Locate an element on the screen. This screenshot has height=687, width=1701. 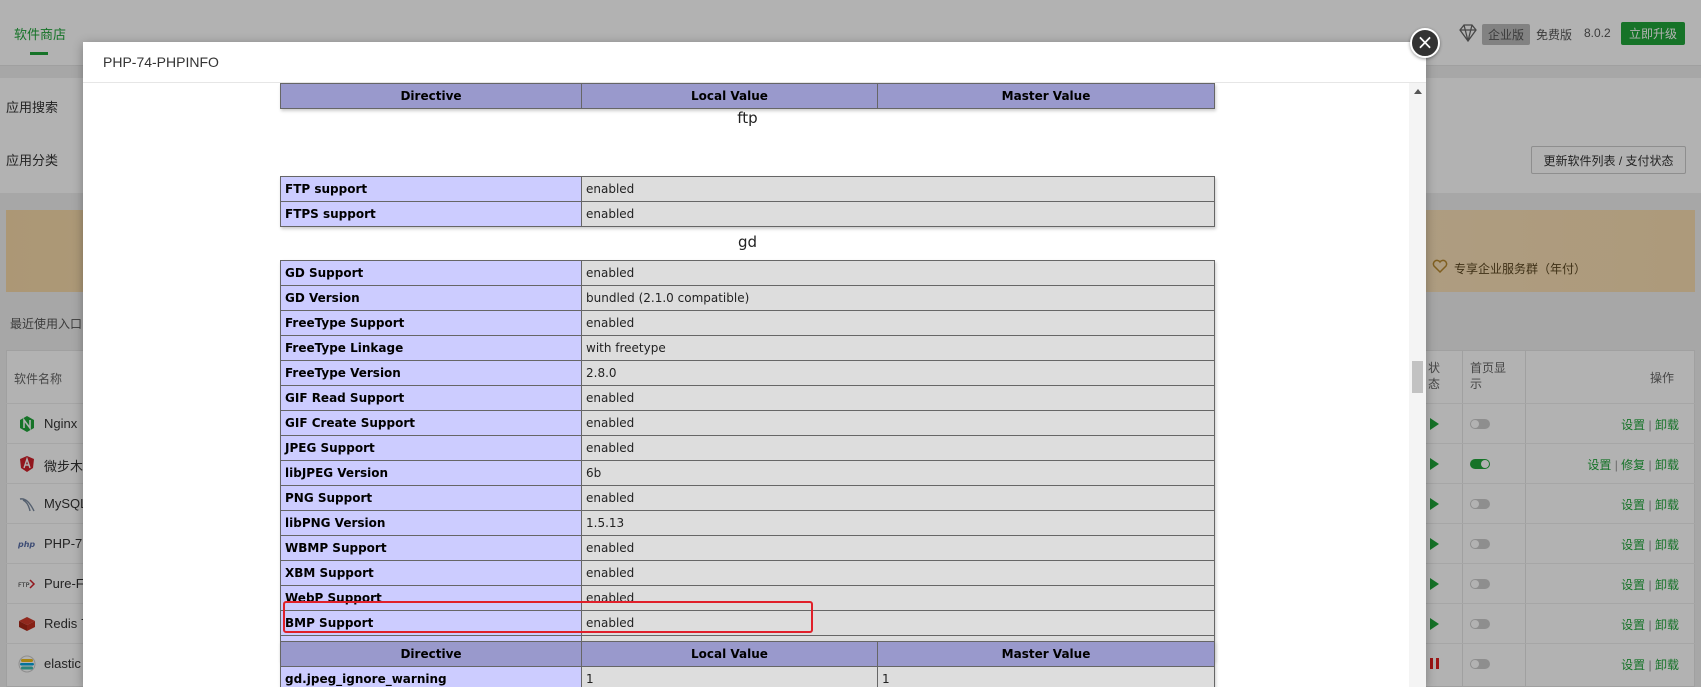
phpinfo-row: FreeType Support enabled is located at coordinates (747, 323).